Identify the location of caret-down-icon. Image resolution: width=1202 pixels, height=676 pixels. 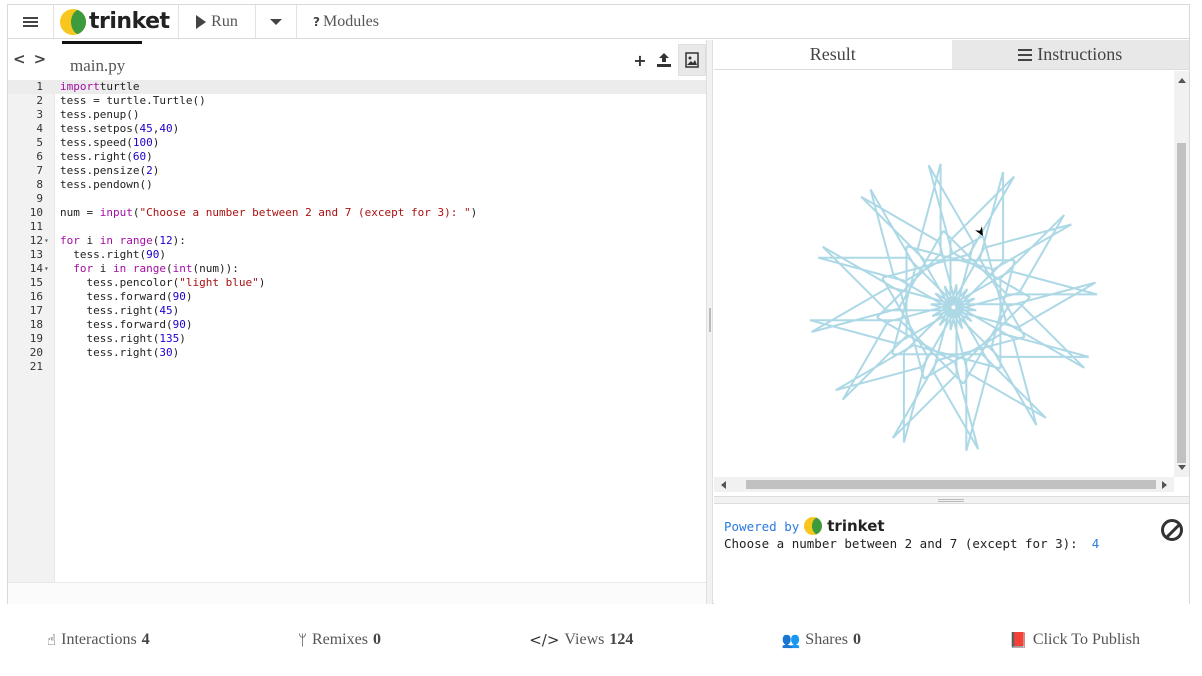
(276, 21).